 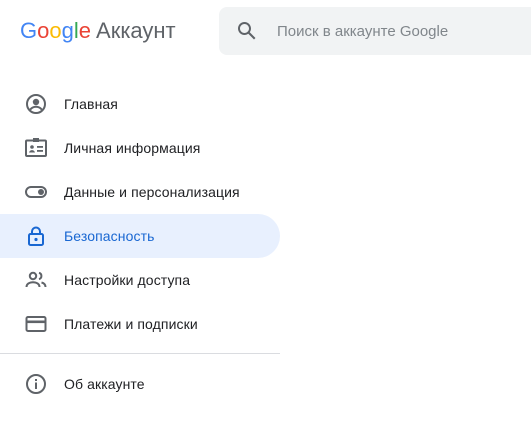 I want to click on toggle-icon, so click(x=36, y=192).